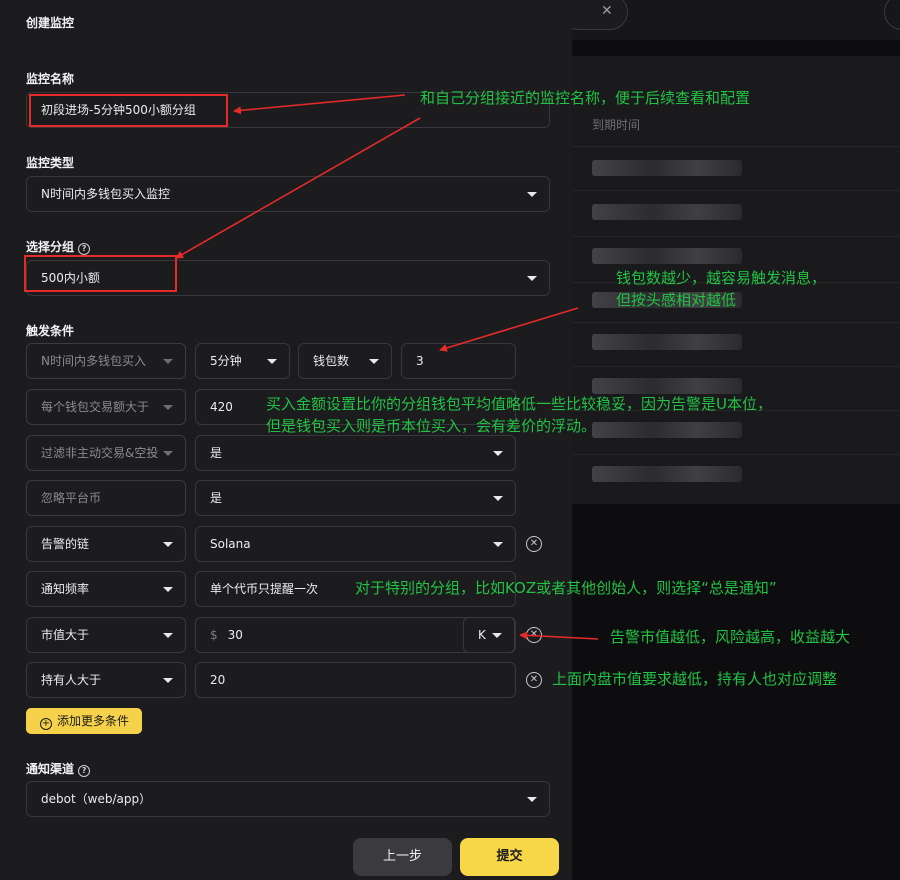 This screenshot has height=880, width=900. I want to click on condition-field-select: 过滤非主动交易&空投, so click(106, 453).